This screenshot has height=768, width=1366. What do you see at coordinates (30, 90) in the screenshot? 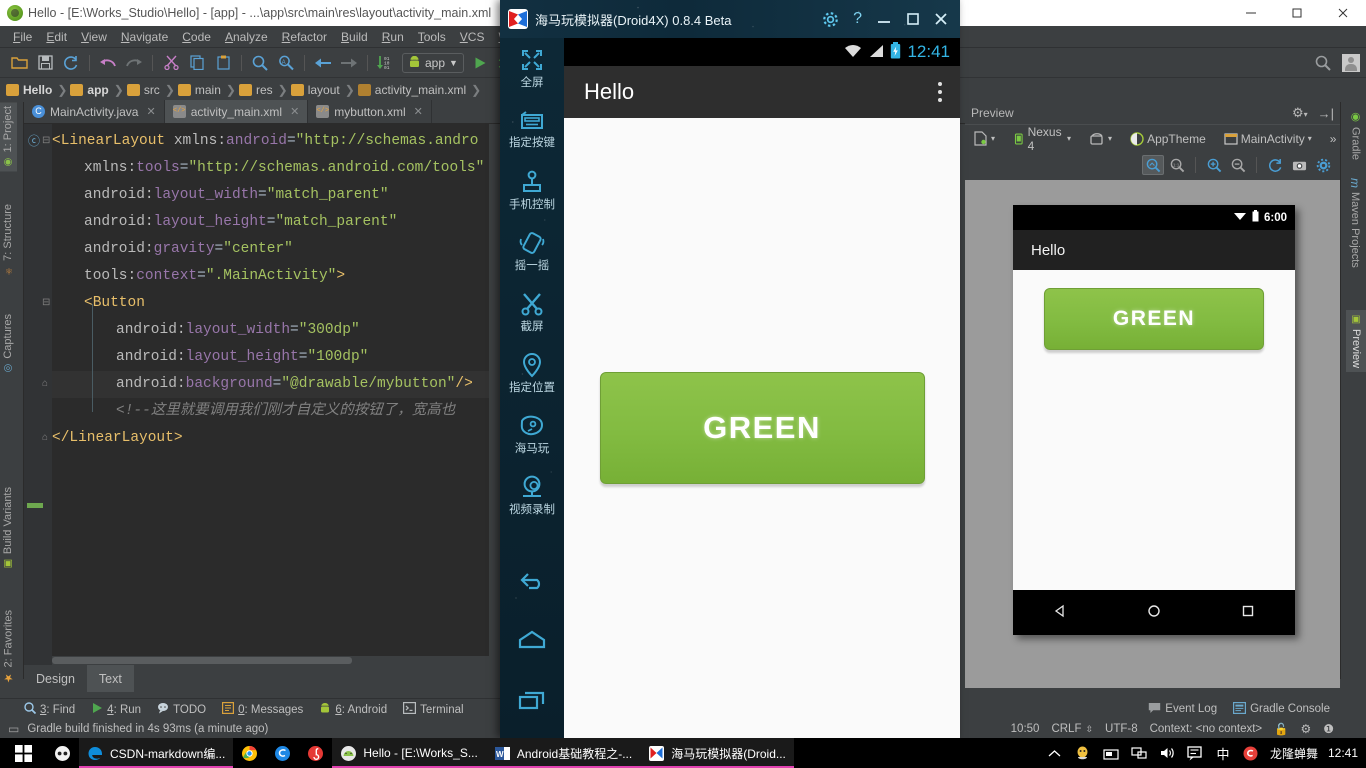
I see `breadcrumb-item-hello: Hello` at bounding box center [30, 90].